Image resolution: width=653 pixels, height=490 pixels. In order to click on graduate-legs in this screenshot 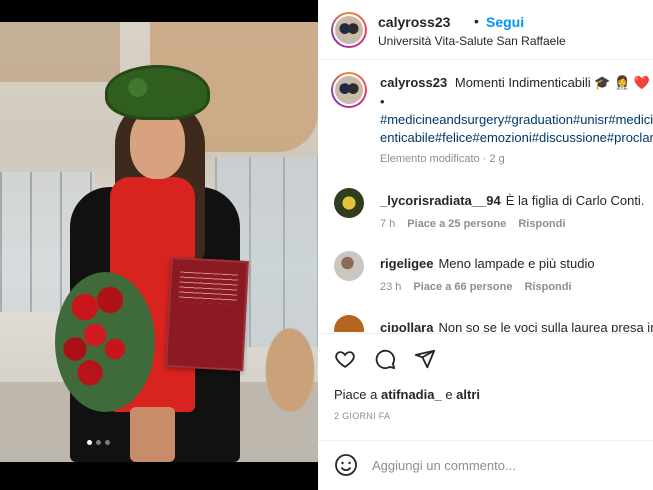, I will do `click(152, 434)`.